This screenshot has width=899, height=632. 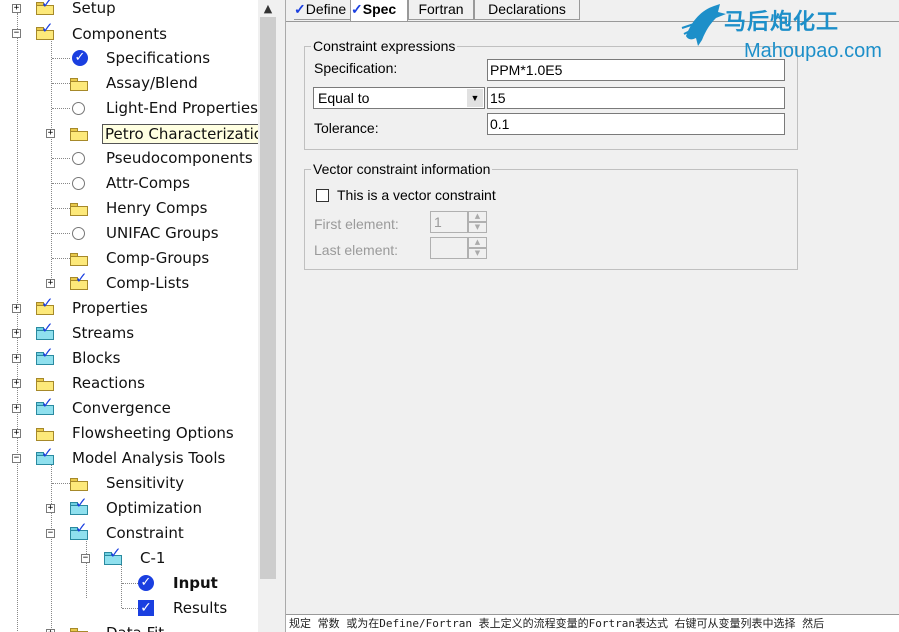 I want to click on tree-item-unifac-groups: UNIFAC Groups, so click(x=129, y=237).